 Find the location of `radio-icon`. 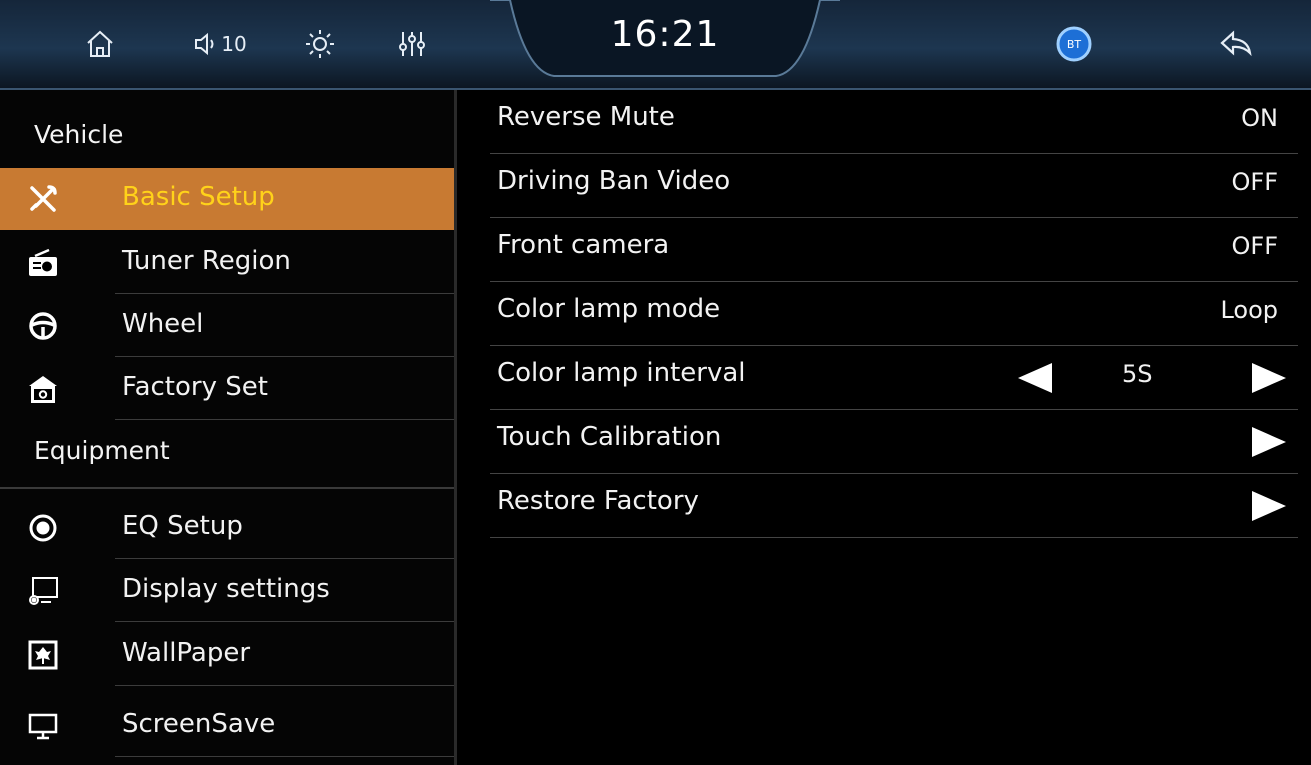

radio-icon is located at coordinates (43, 263).